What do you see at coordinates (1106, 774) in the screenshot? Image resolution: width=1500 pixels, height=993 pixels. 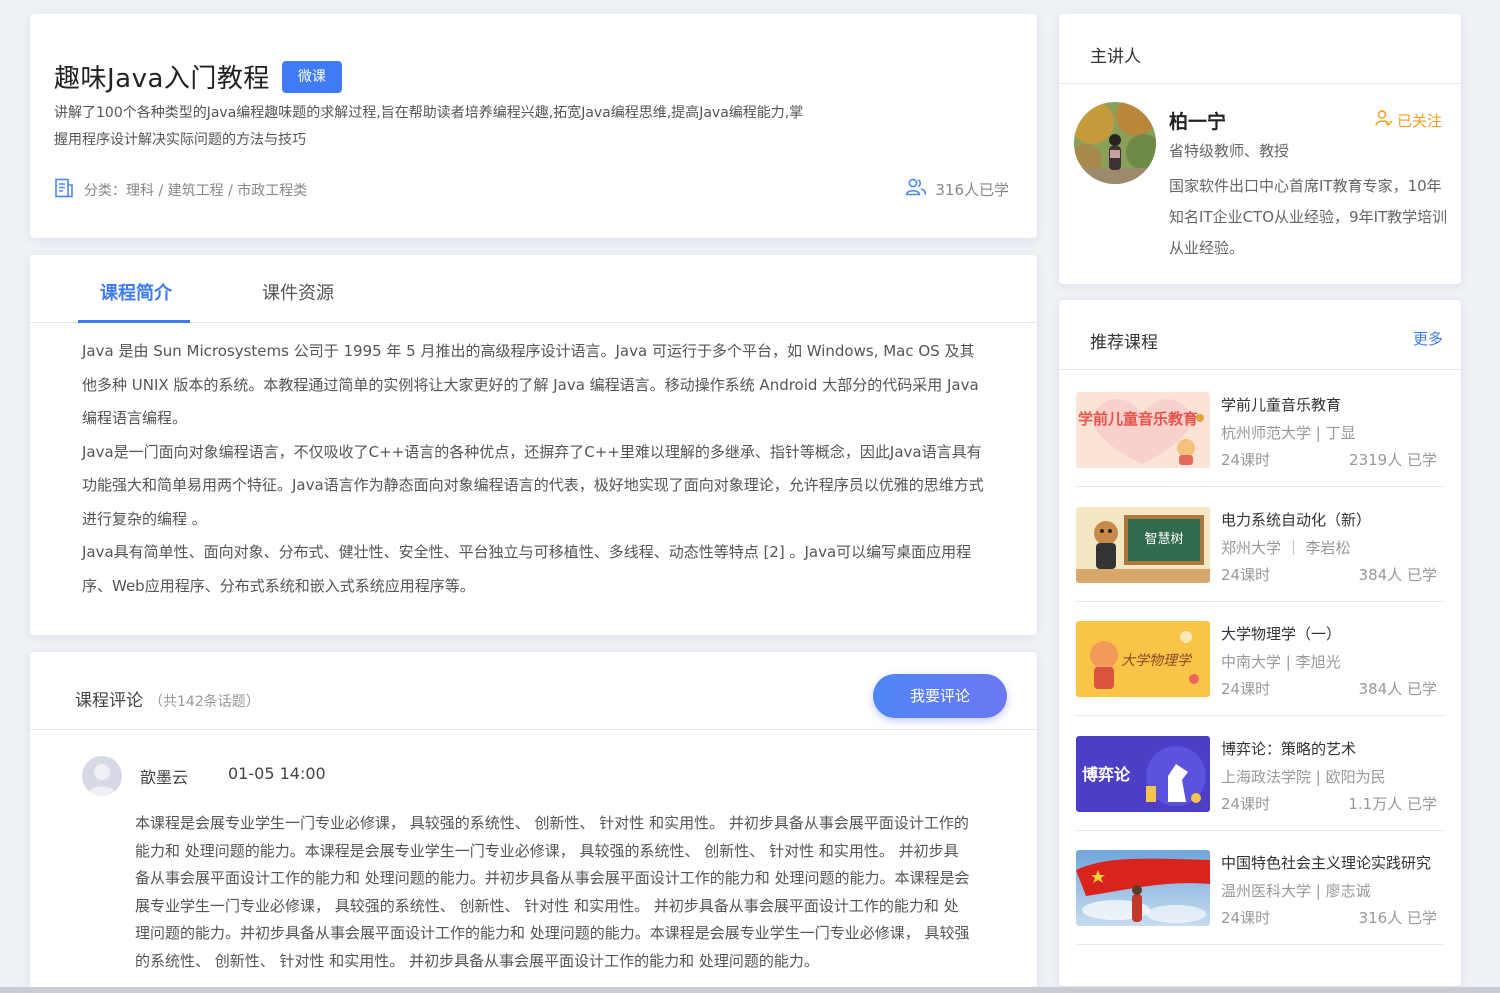 I see `thumb-caption: 博弈论` at bounding box center [1106, 774].